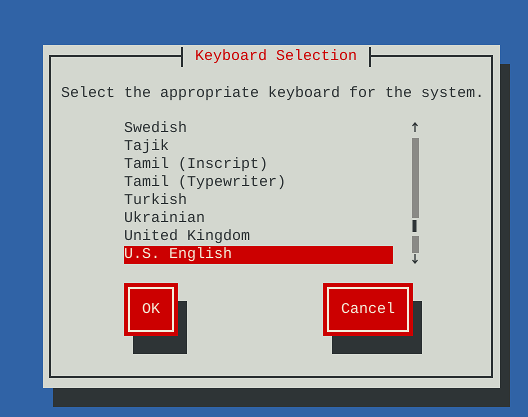 The image size is (528, 417). What do you see at coordinates (258, 219) in the screenshot?
I see `keyboard-list-item: Ukrainian` at bounding box center [258, 219].